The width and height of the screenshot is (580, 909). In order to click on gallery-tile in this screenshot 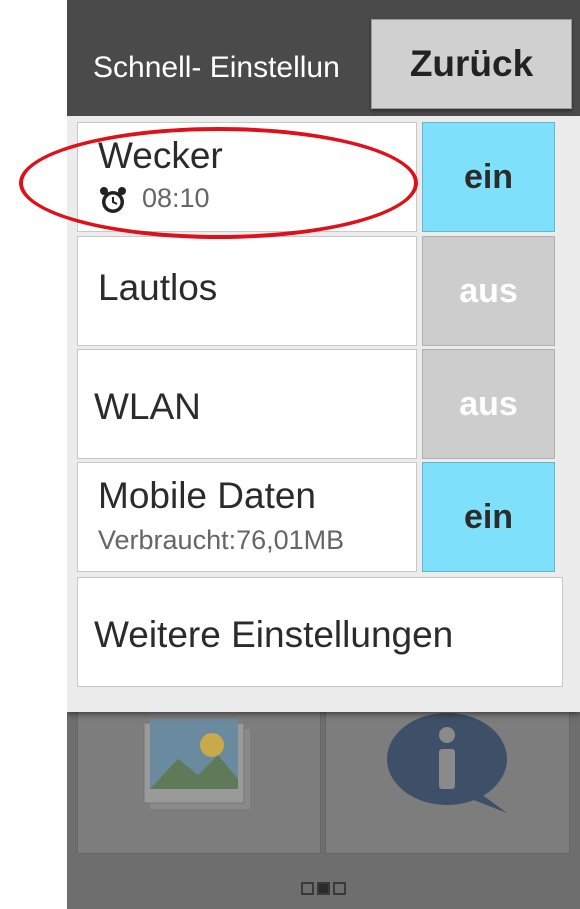, I will do `click(199, 782)`.